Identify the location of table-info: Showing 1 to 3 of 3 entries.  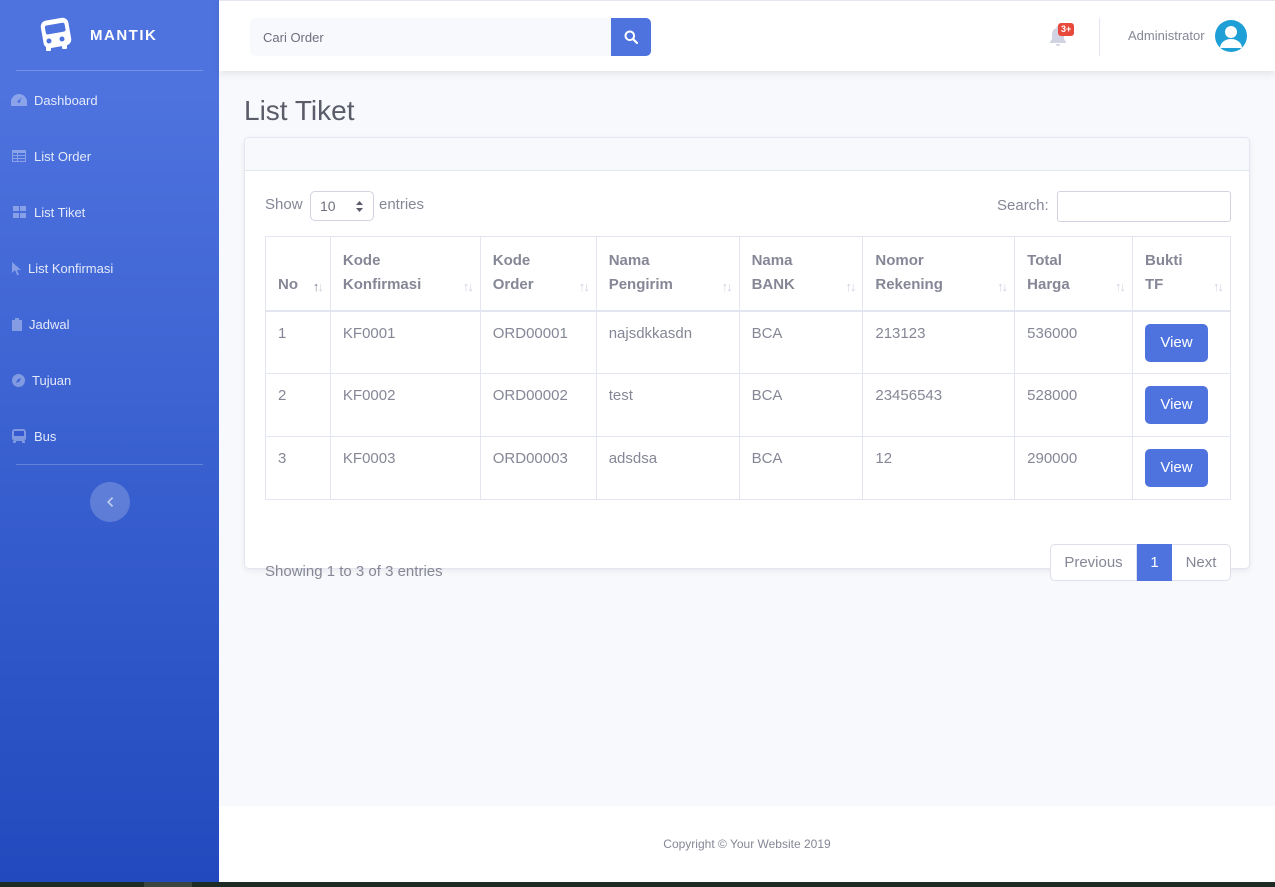
(354, 571).